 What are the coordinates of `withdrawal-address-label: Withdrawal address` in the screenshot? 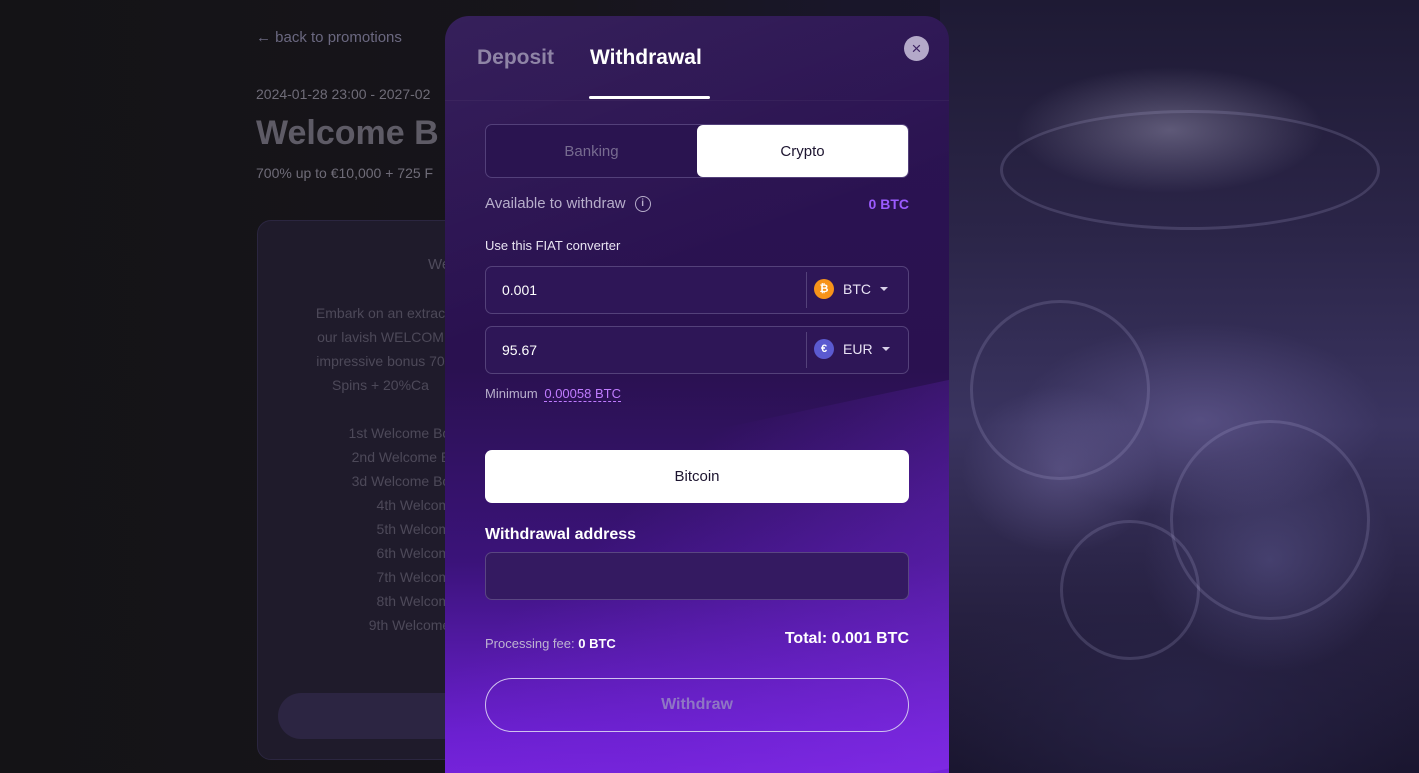 It's located at (561, 534).